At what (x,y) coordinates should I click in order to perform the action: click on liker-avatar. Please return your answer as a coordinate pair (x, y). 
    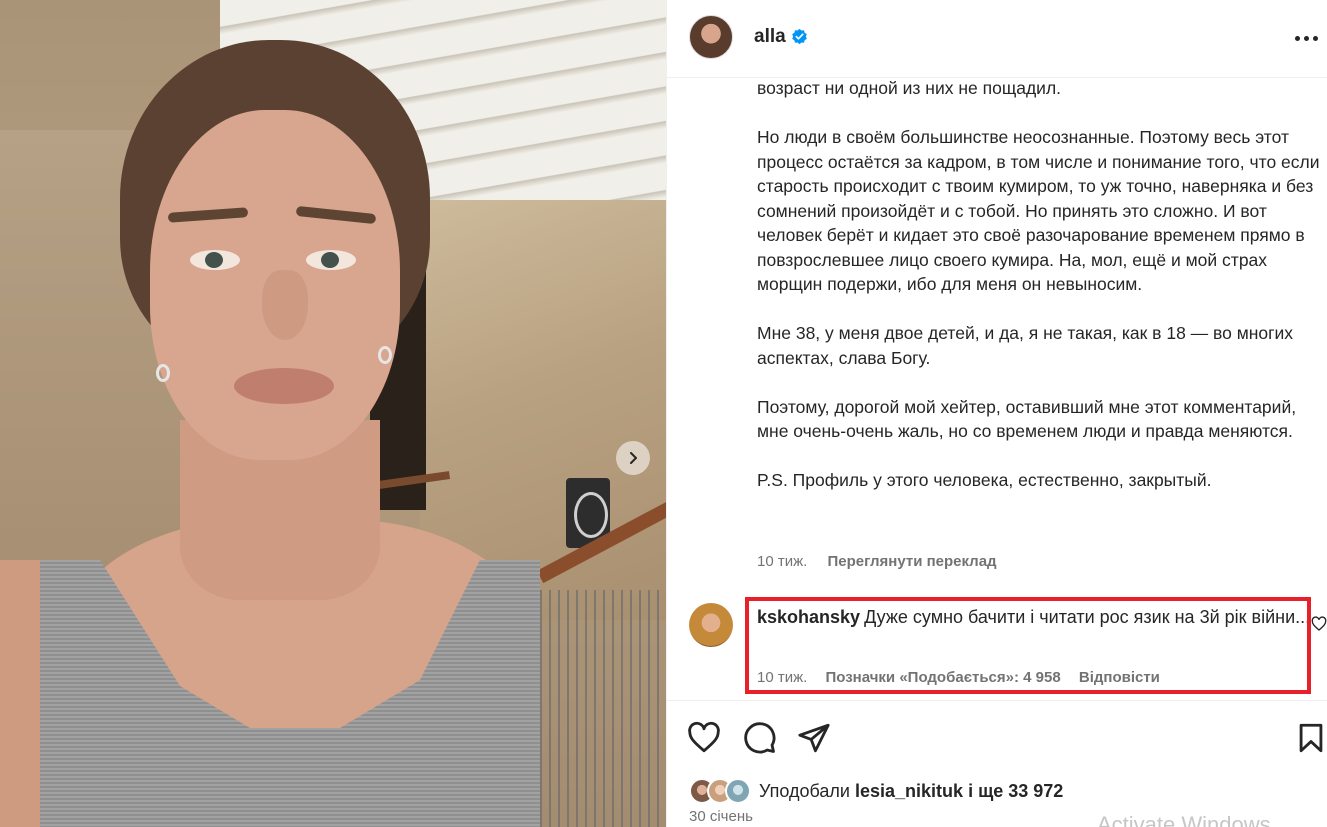
    Looking at the image, I should click on (738, 791).